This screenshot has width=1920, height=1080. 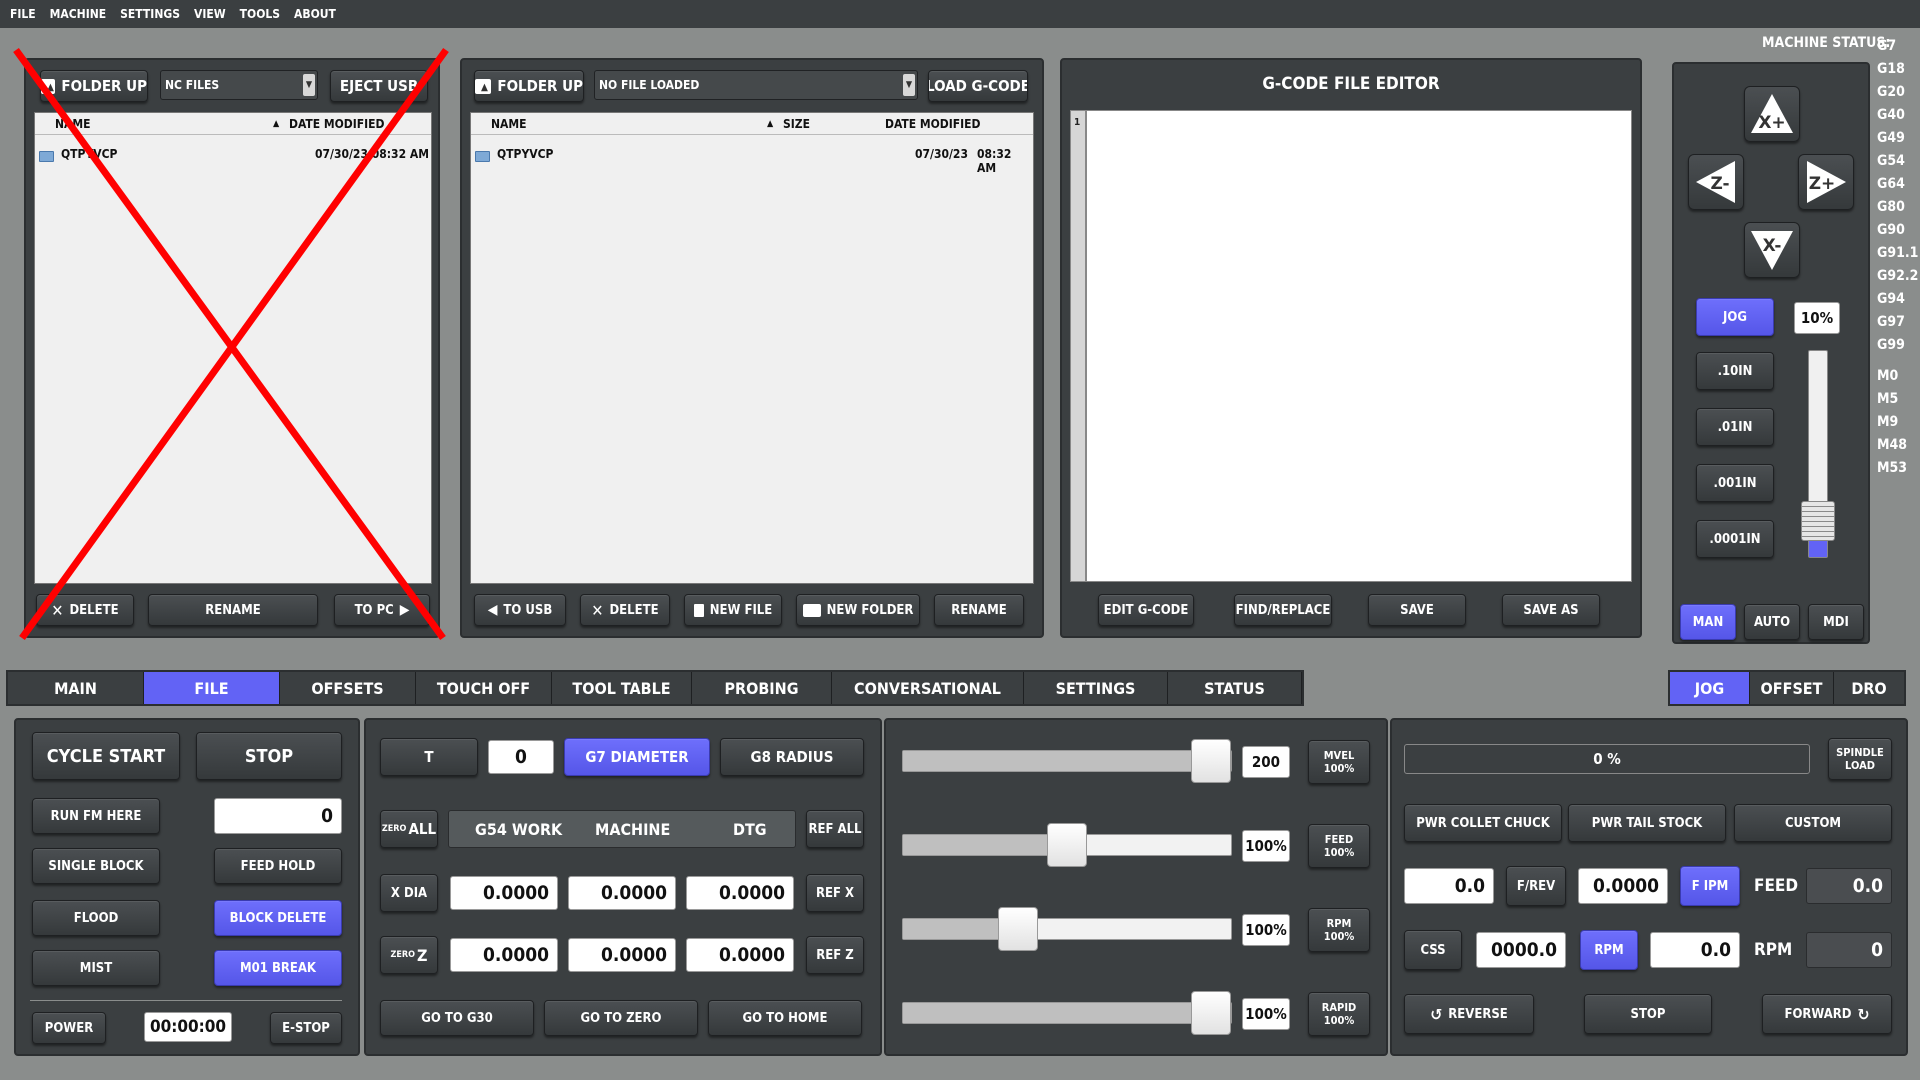 I want to click on mode-mdi-button: MDI, so click(x=1836, y=622).